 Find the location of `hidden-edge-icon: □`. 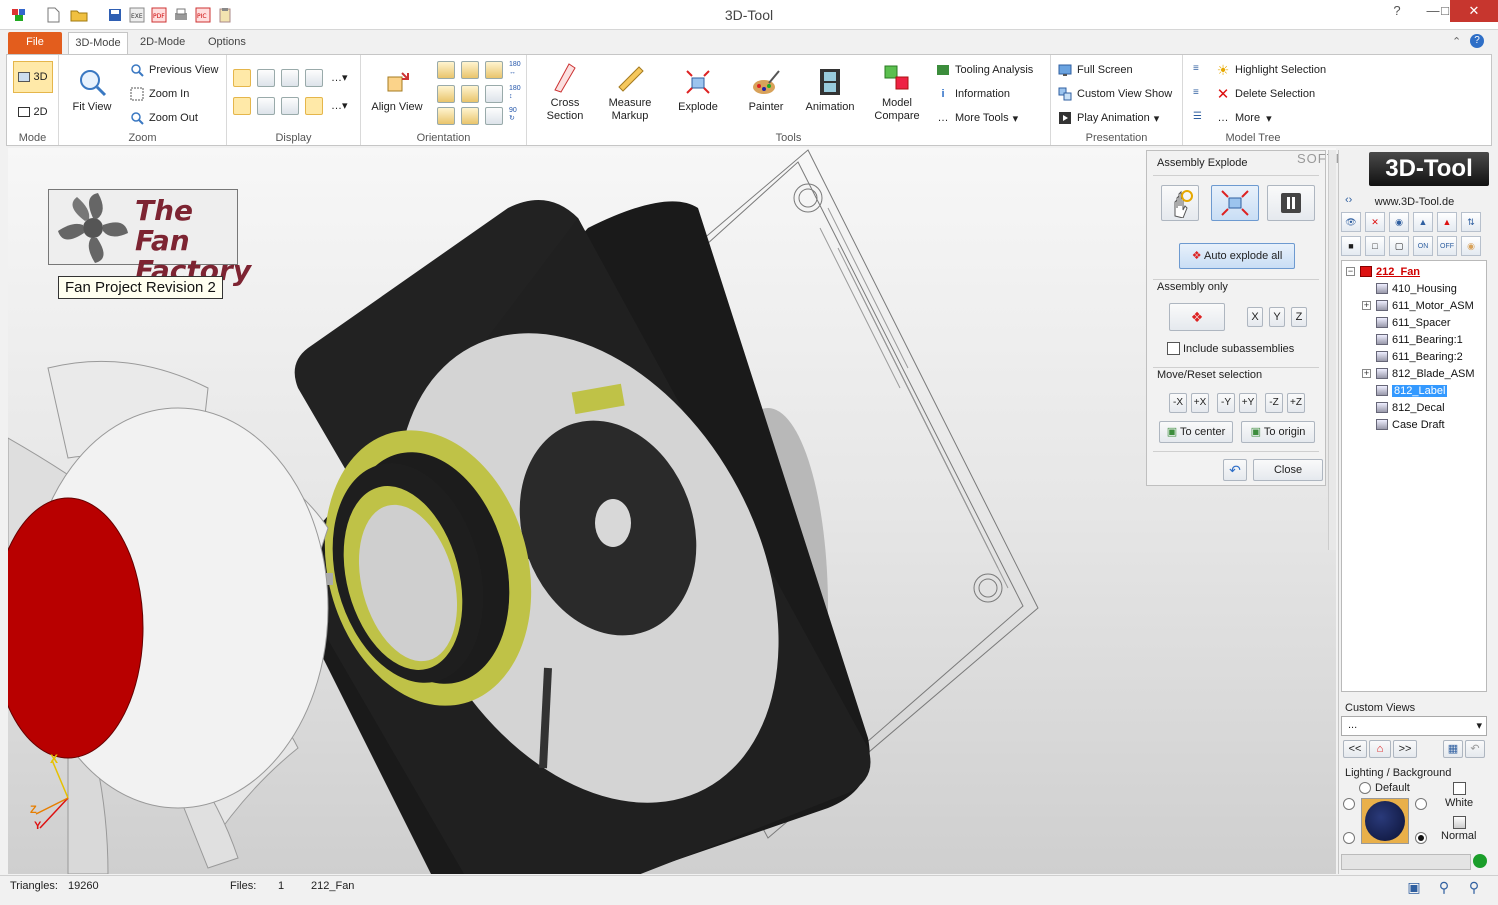

hidden-edge-icon: □ is located at coordinates (1375, 246).